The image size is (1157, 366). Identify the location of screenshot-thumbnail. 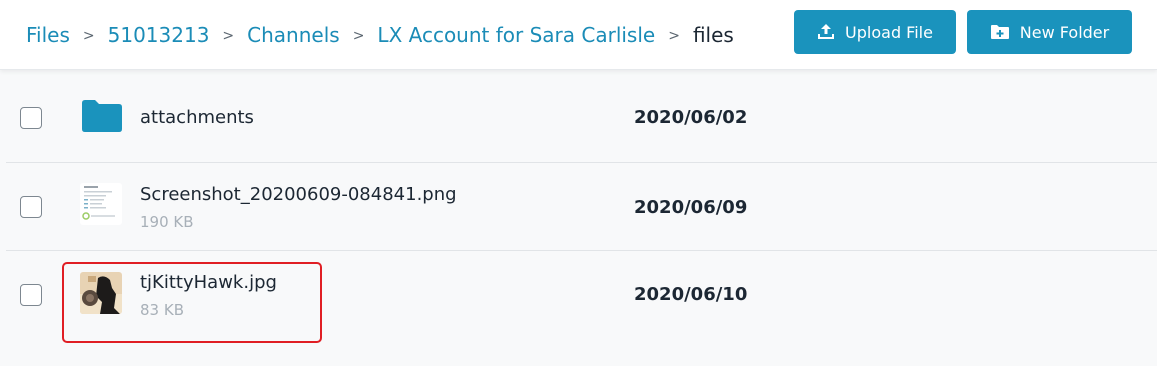
(101, 204).